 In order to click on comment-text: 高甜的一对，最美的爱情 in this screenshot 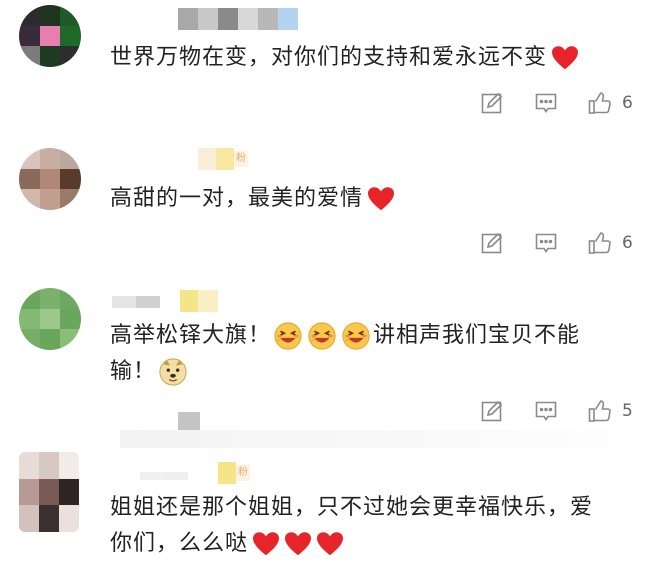, I will do `click(368, 199)`.